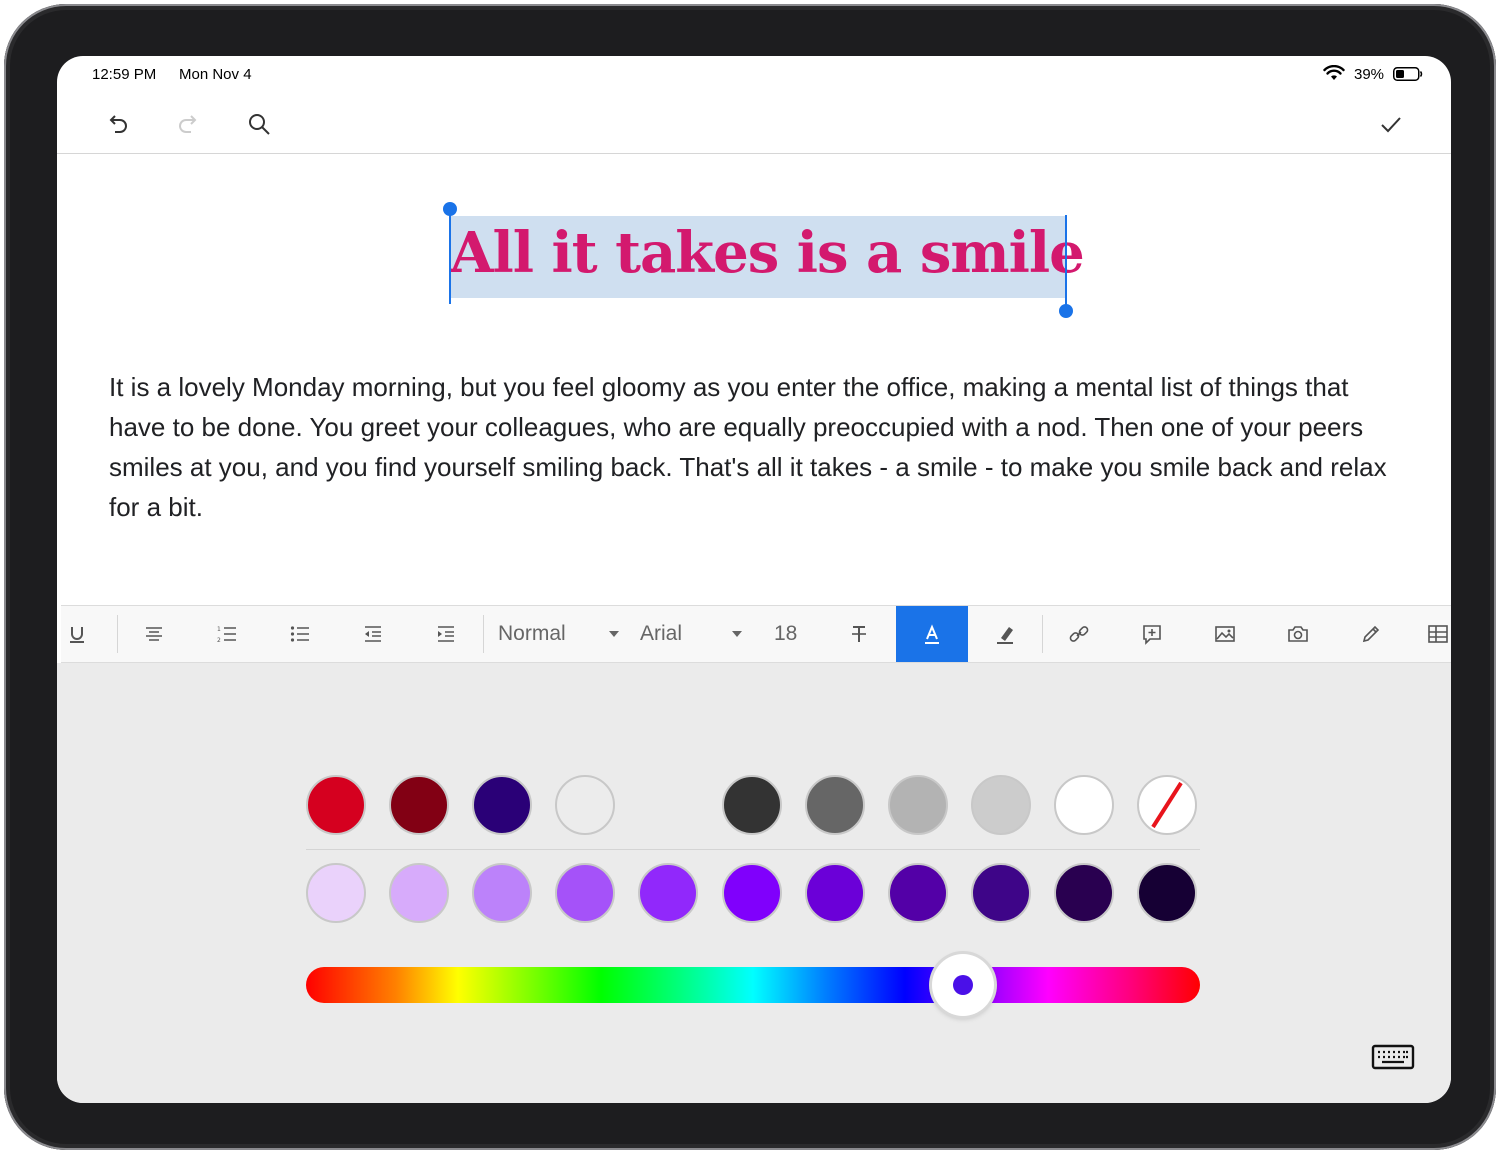 This screenshot has height=1157, width=1500. Describe the element at coordinates (756, 634) in the screenshot. I see `format-toolbar: 12 Normal Arial 18` at that location.